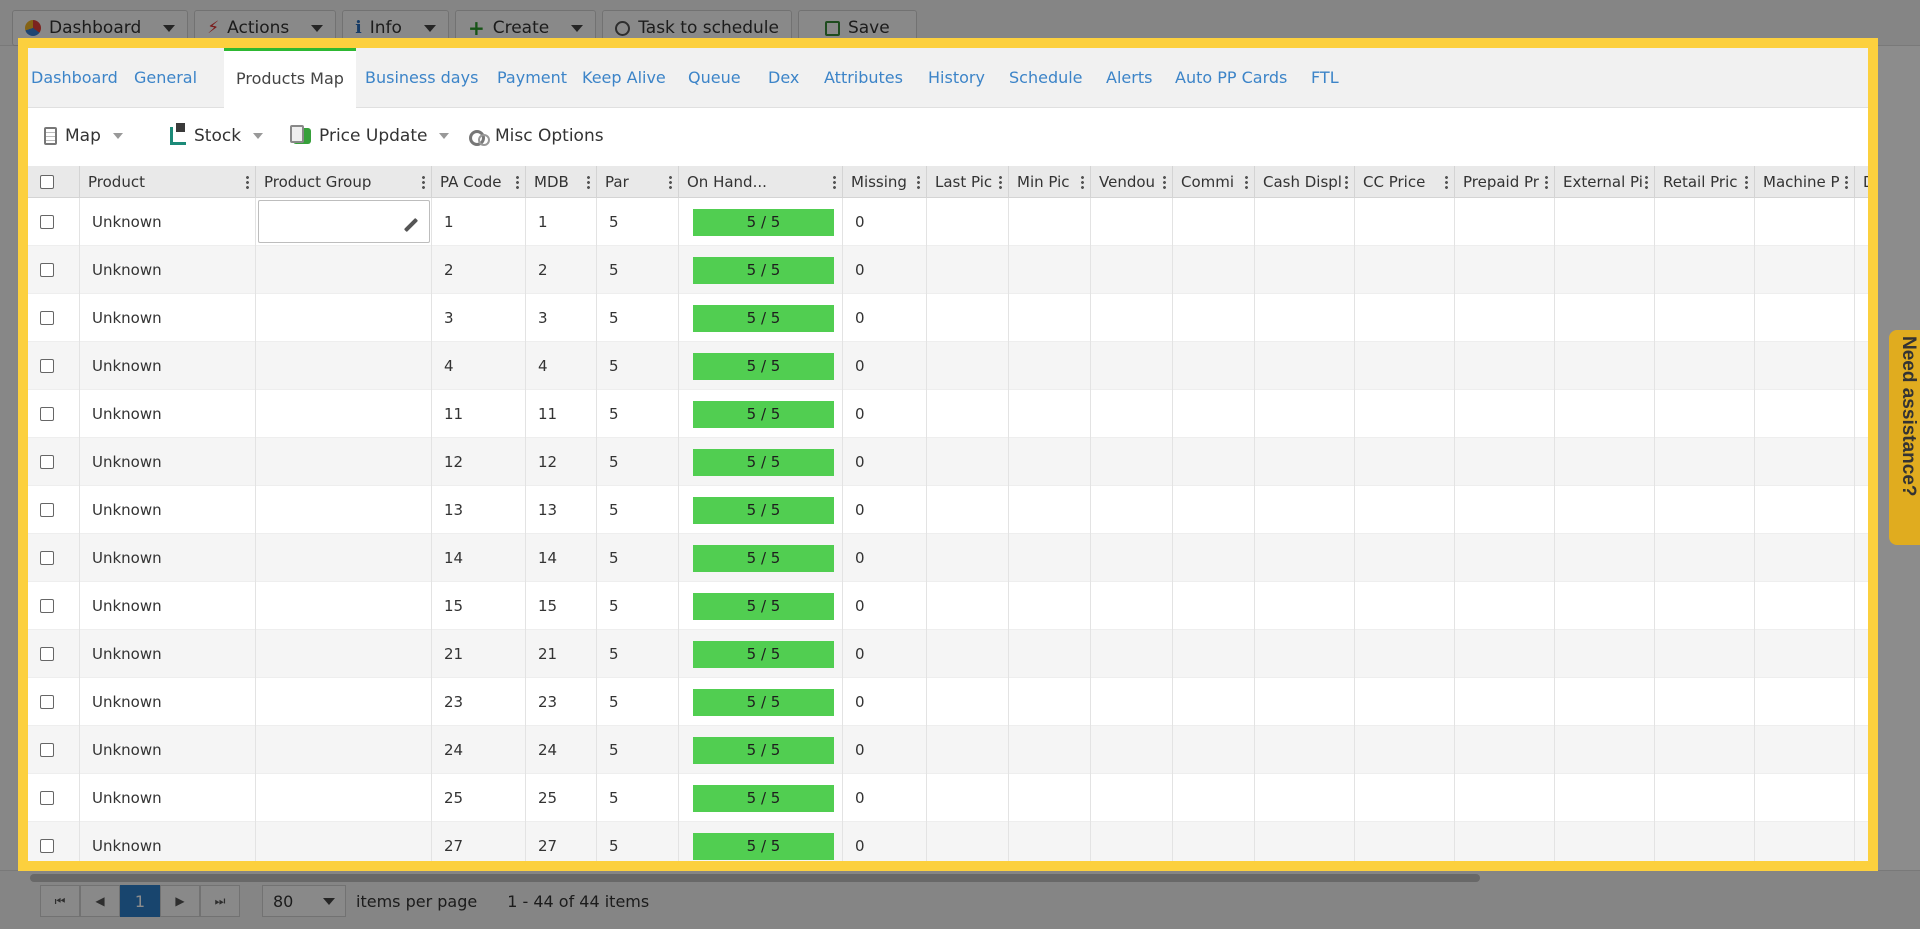  I want to click on column-header-dex: Dex, so click(1861, 182).